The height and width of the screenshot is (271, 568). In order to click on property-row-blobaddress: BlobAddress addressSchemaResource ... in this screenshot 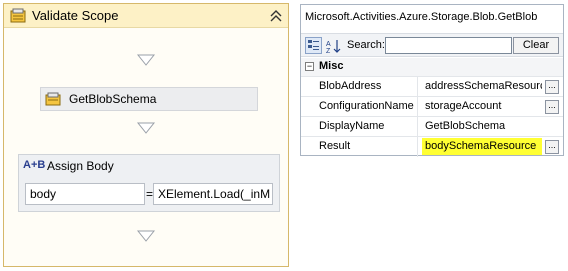, I will do `click(432, 86)`.